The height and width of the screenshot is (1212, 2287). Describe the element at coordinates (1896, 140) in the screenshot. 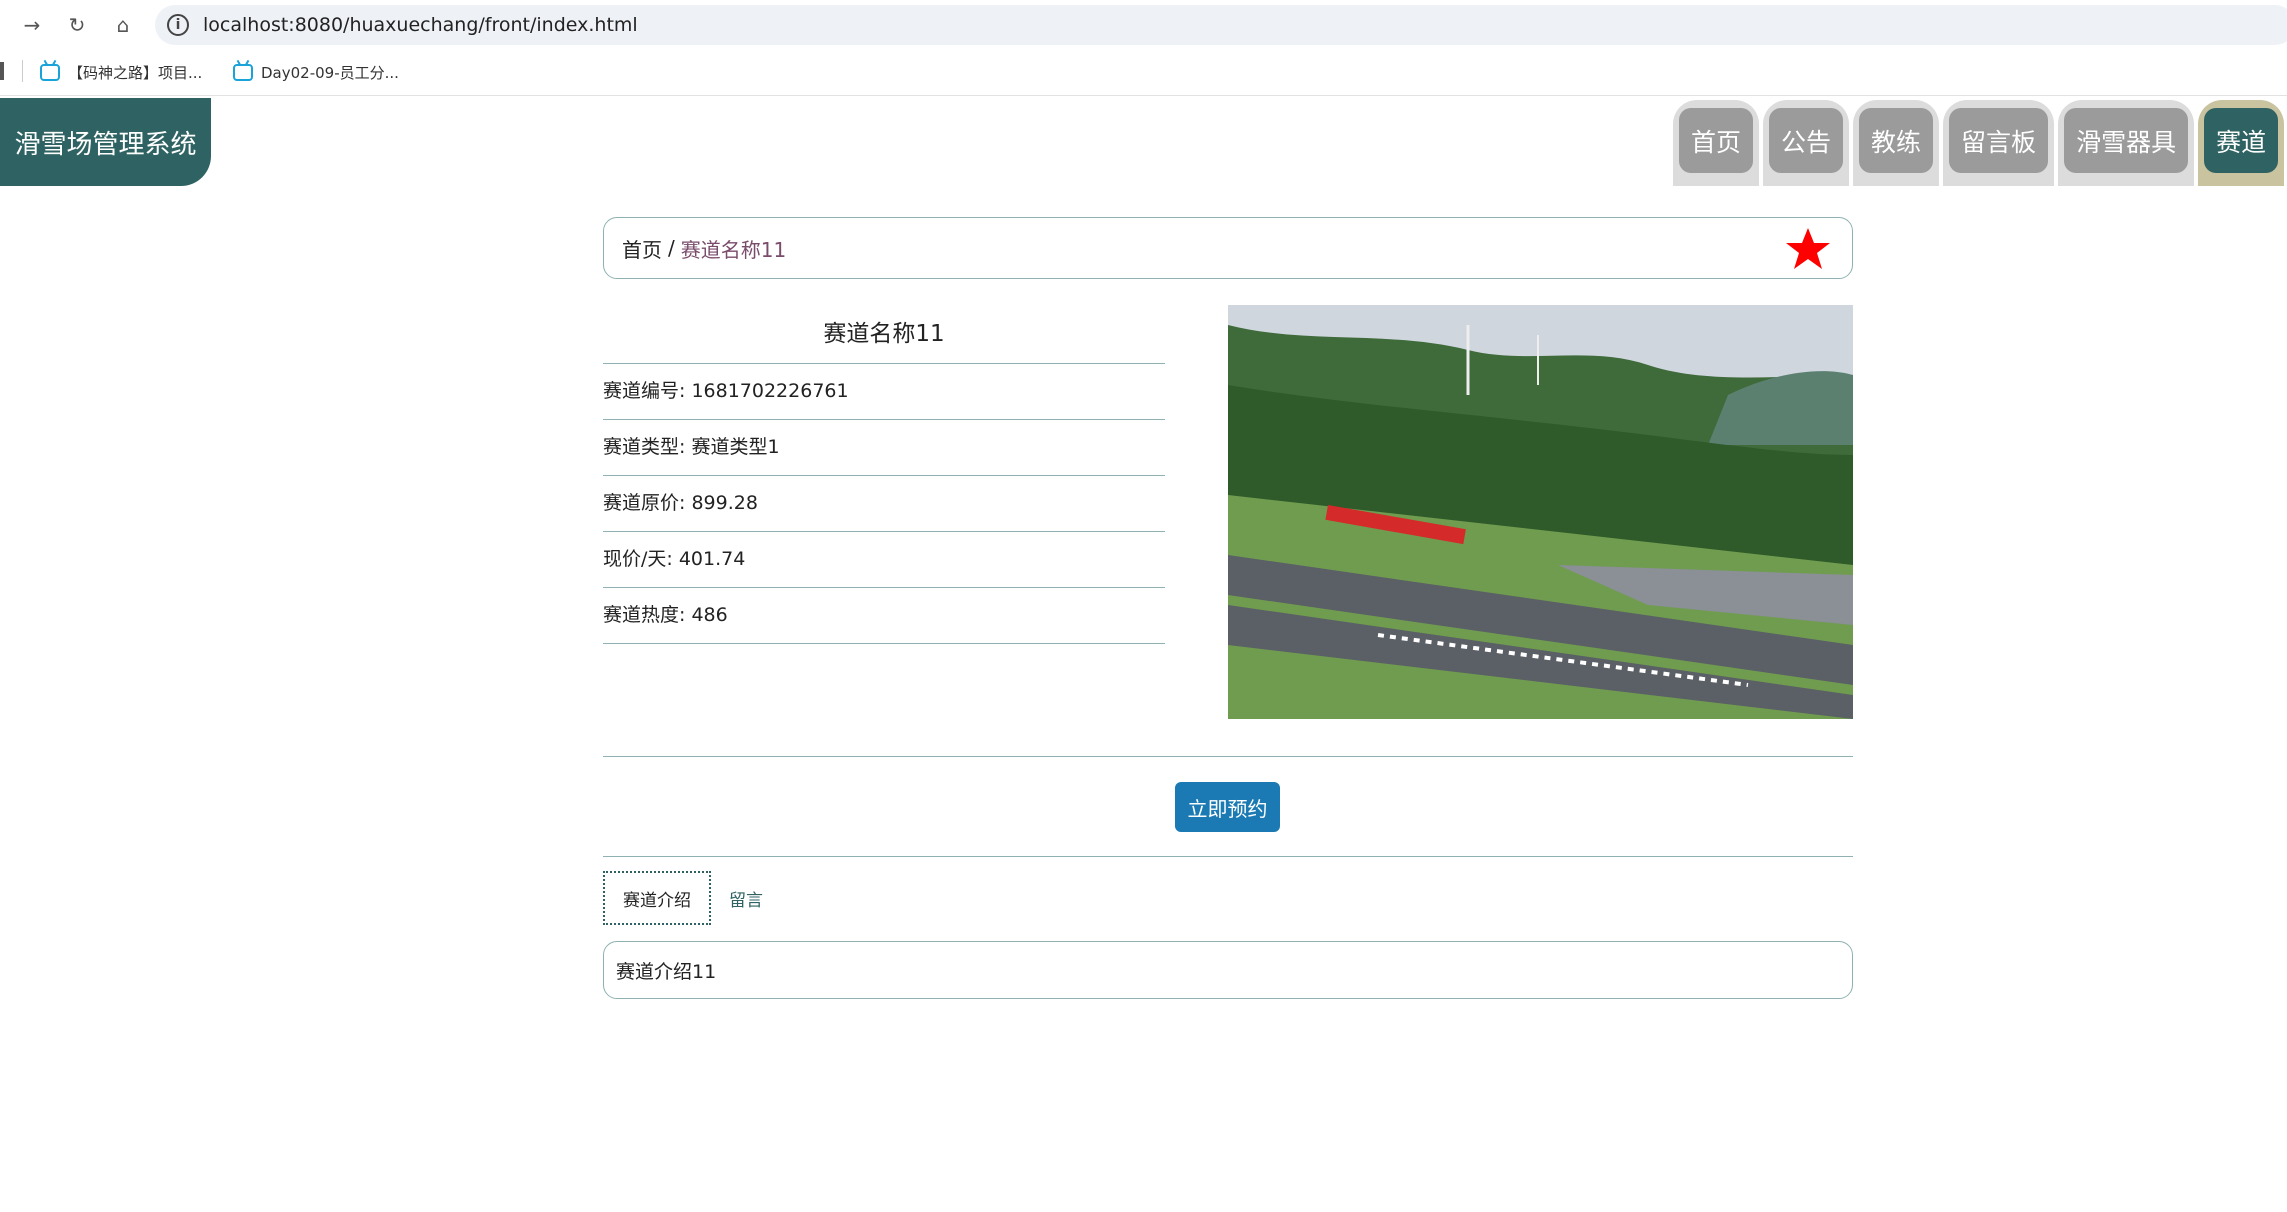

I see `nav-label: 教练` at that location.